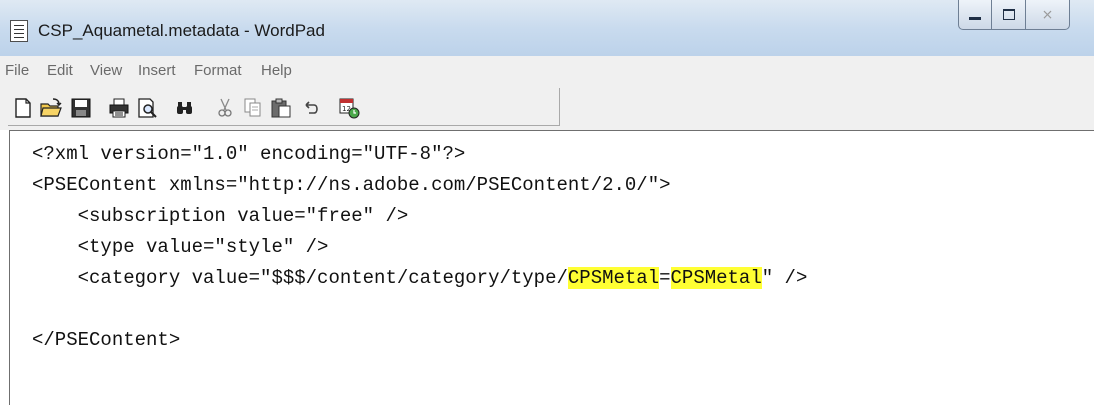 The image size is (1094, 405). I want to click on psecontent-close-line: </PSEContent>, so click(106, 340).